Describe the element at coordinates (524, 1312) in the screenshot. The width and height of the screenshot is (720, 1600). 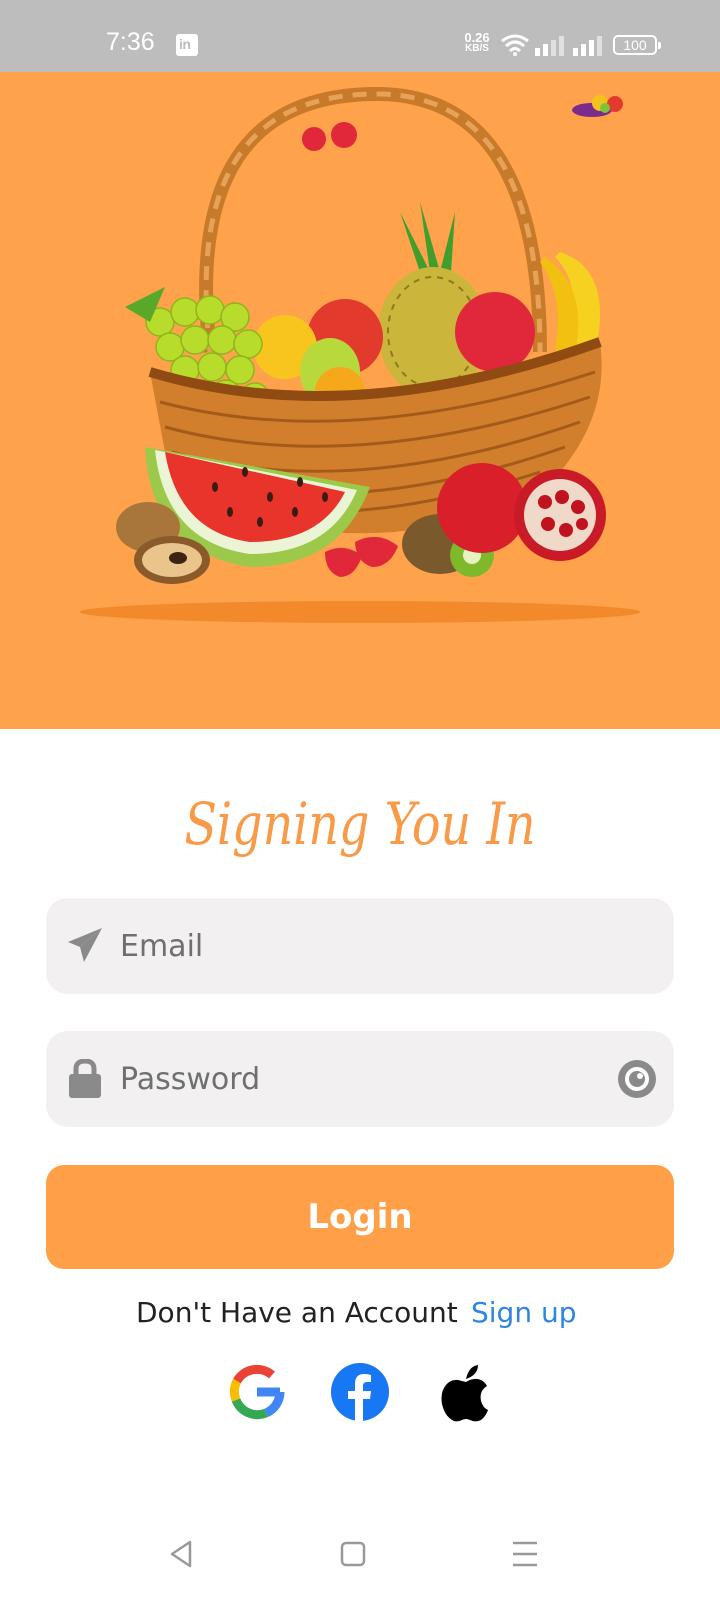
I see `signup-link: Sign up` at that location.